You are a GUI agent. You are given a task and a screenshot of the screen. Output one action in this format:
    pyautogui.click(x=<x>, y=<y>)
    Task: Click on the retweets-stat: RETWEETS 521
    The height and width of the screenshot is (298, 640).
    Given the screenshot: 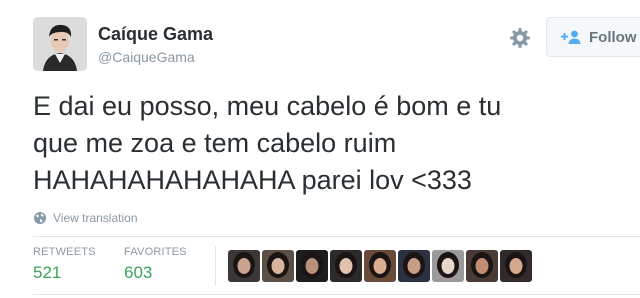 What is the action you would take?
    pyautogui.click(x=64, y=264)
    